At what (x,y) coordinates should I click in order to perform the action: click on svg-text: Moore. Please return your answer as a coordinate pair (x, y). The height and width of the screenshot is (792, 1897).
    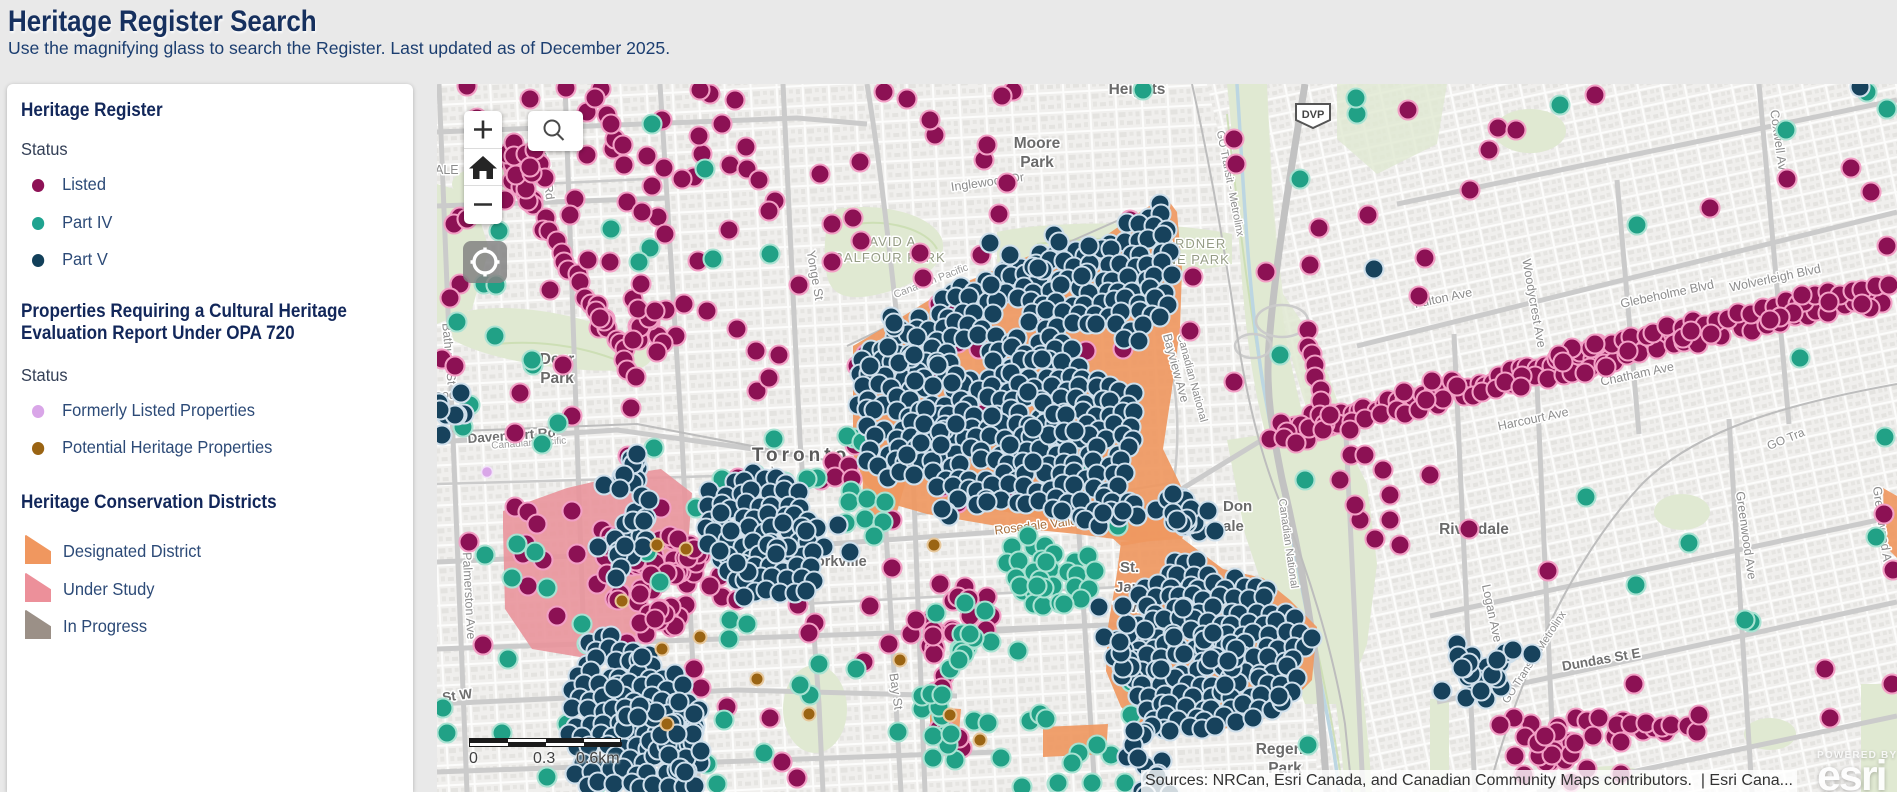
    Looking at the image, I should click on (1037, 143).